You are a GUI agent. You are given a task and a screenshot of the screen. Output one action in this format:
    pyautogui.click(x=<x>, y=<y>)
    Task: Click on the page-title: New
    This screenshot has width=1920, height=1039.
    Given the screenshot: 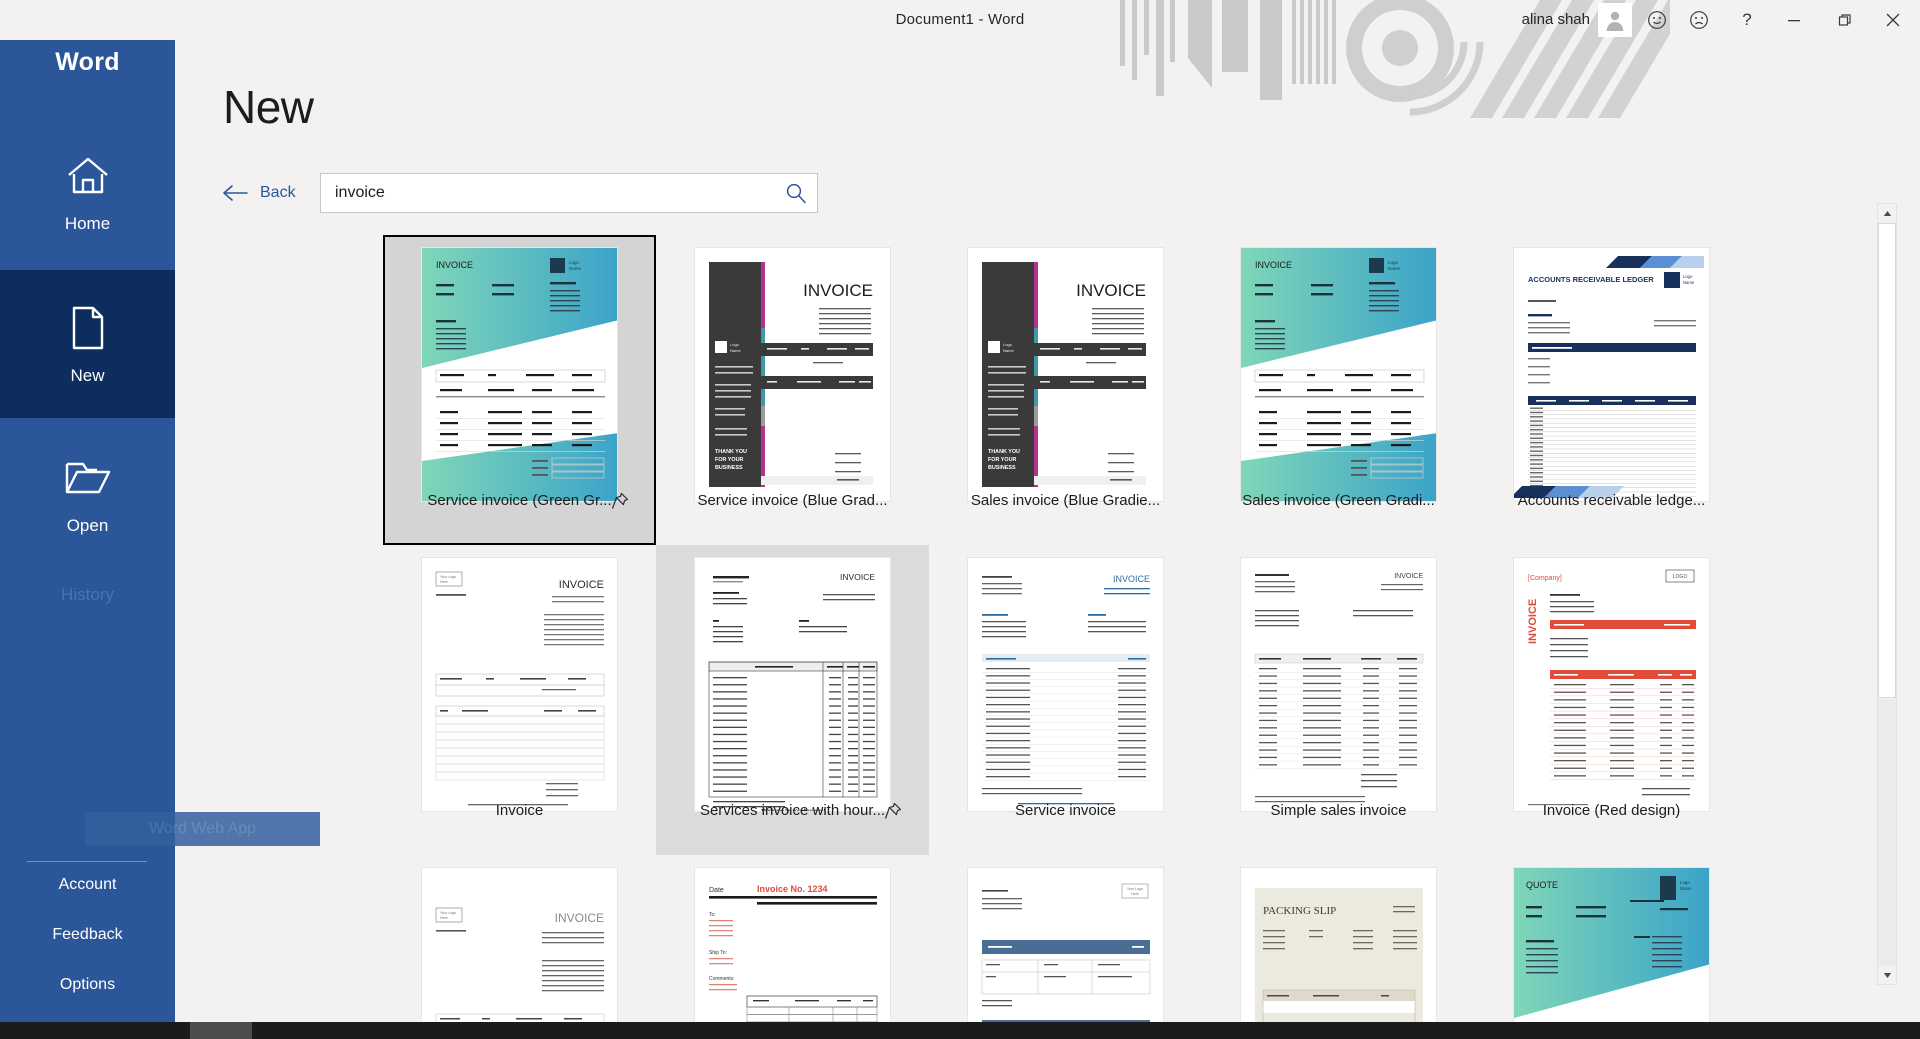 What is the action you would take?
    pyautogui.click(x=268, y=107)
    